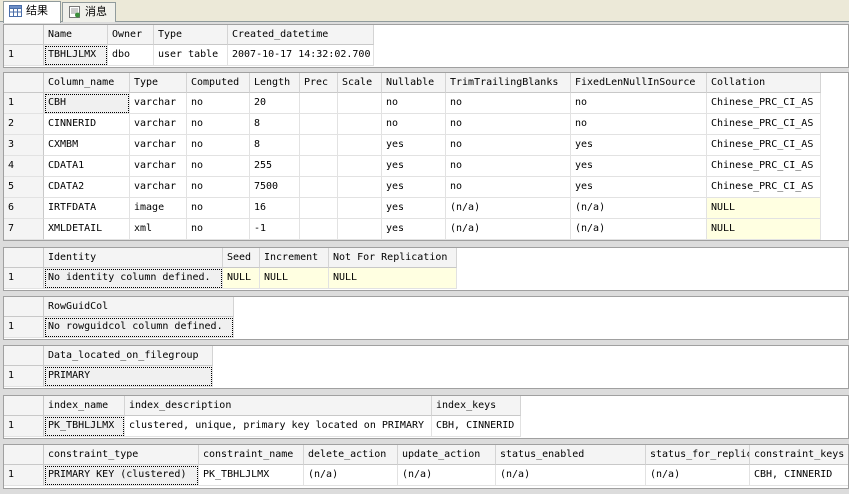 The height and width of the screenshot is (494, 849). Describe the element at coordinates (139, 307) in the screenshot. I see `column-header: RowGuidCol` at that location.